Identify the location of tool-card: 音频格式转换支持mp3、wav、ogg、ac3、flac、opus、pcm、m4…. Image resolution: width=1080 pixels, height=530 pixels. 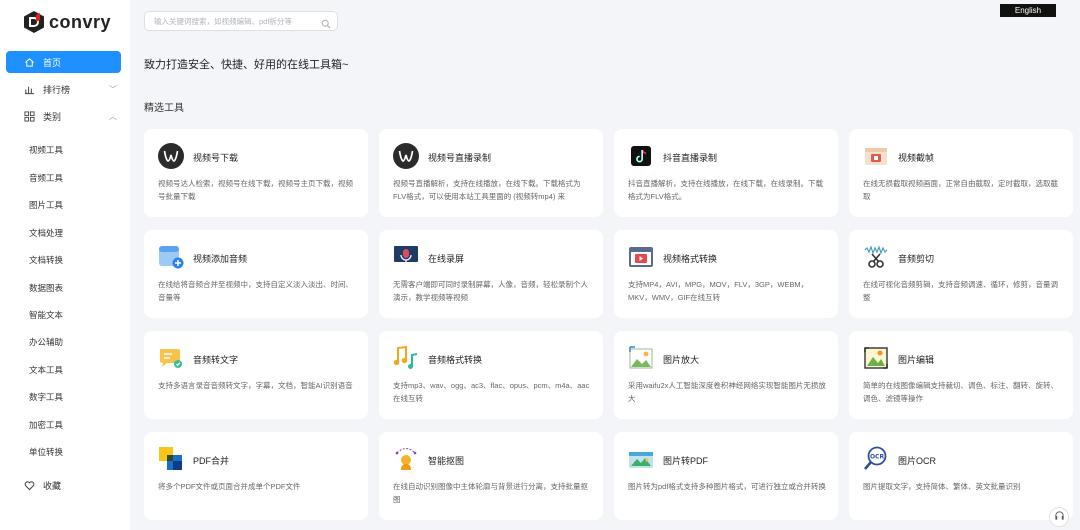
(491, 375).